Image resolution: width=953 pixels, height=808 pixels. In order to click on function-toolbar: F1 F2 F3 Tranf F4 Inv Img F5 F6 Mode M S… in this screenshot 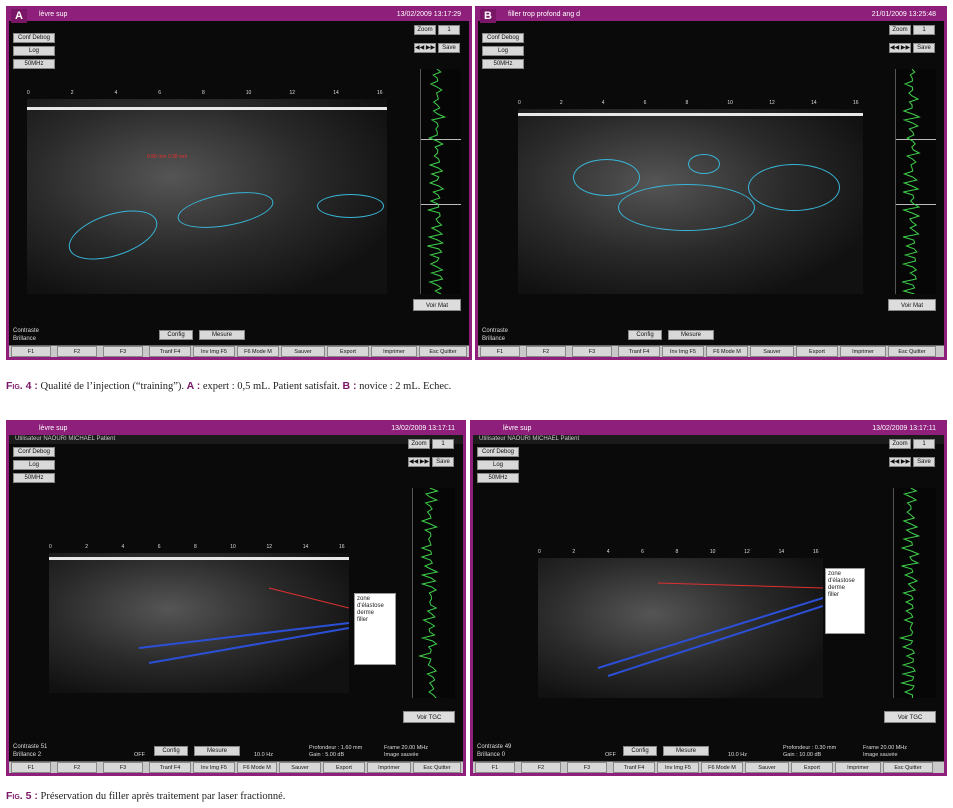, I will do `click(236, 767)`.